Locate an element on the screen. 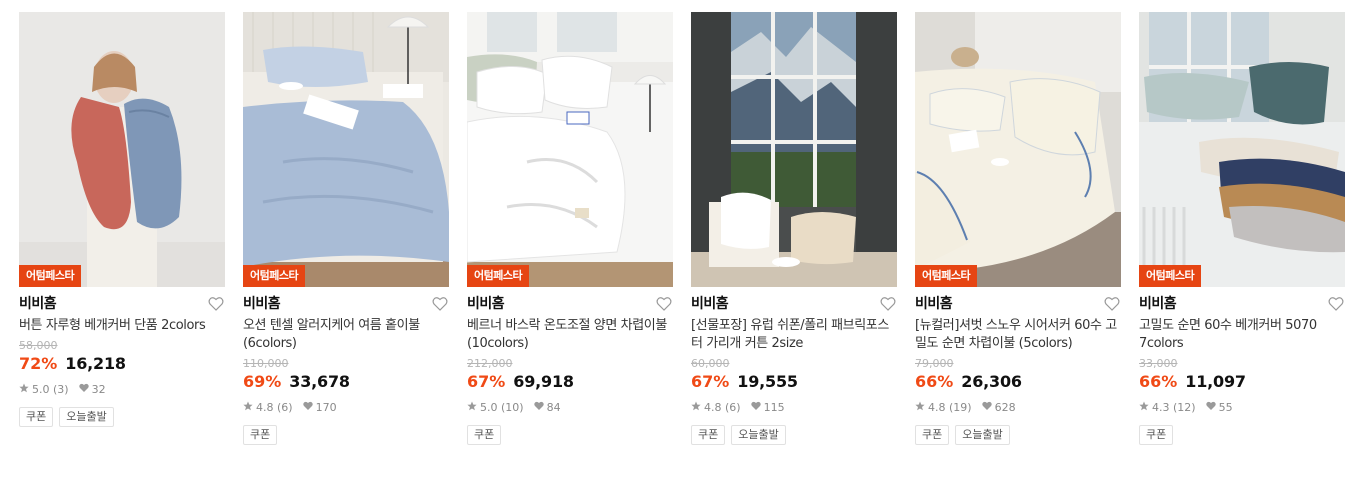 This screenshot has width=1354, height=490. original-price: 79,000 is located at coordinates (934, 363).